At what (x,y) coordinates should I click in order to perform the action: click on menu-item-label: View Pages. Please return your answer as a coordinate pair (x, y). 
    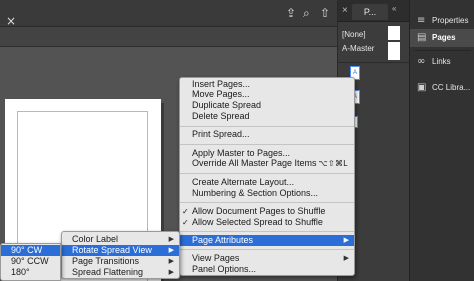
    Looking at the image, I should click on (216, 258).